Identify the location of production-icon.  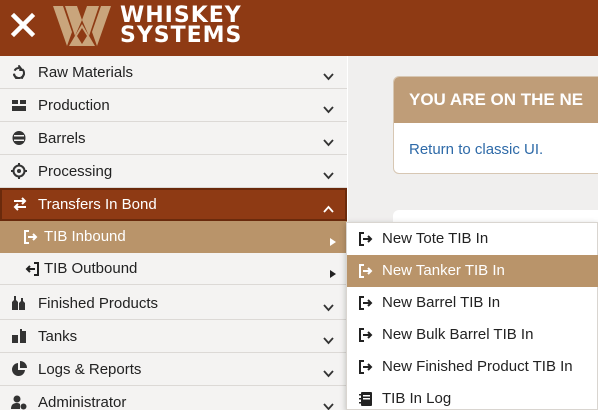
(19, 105).